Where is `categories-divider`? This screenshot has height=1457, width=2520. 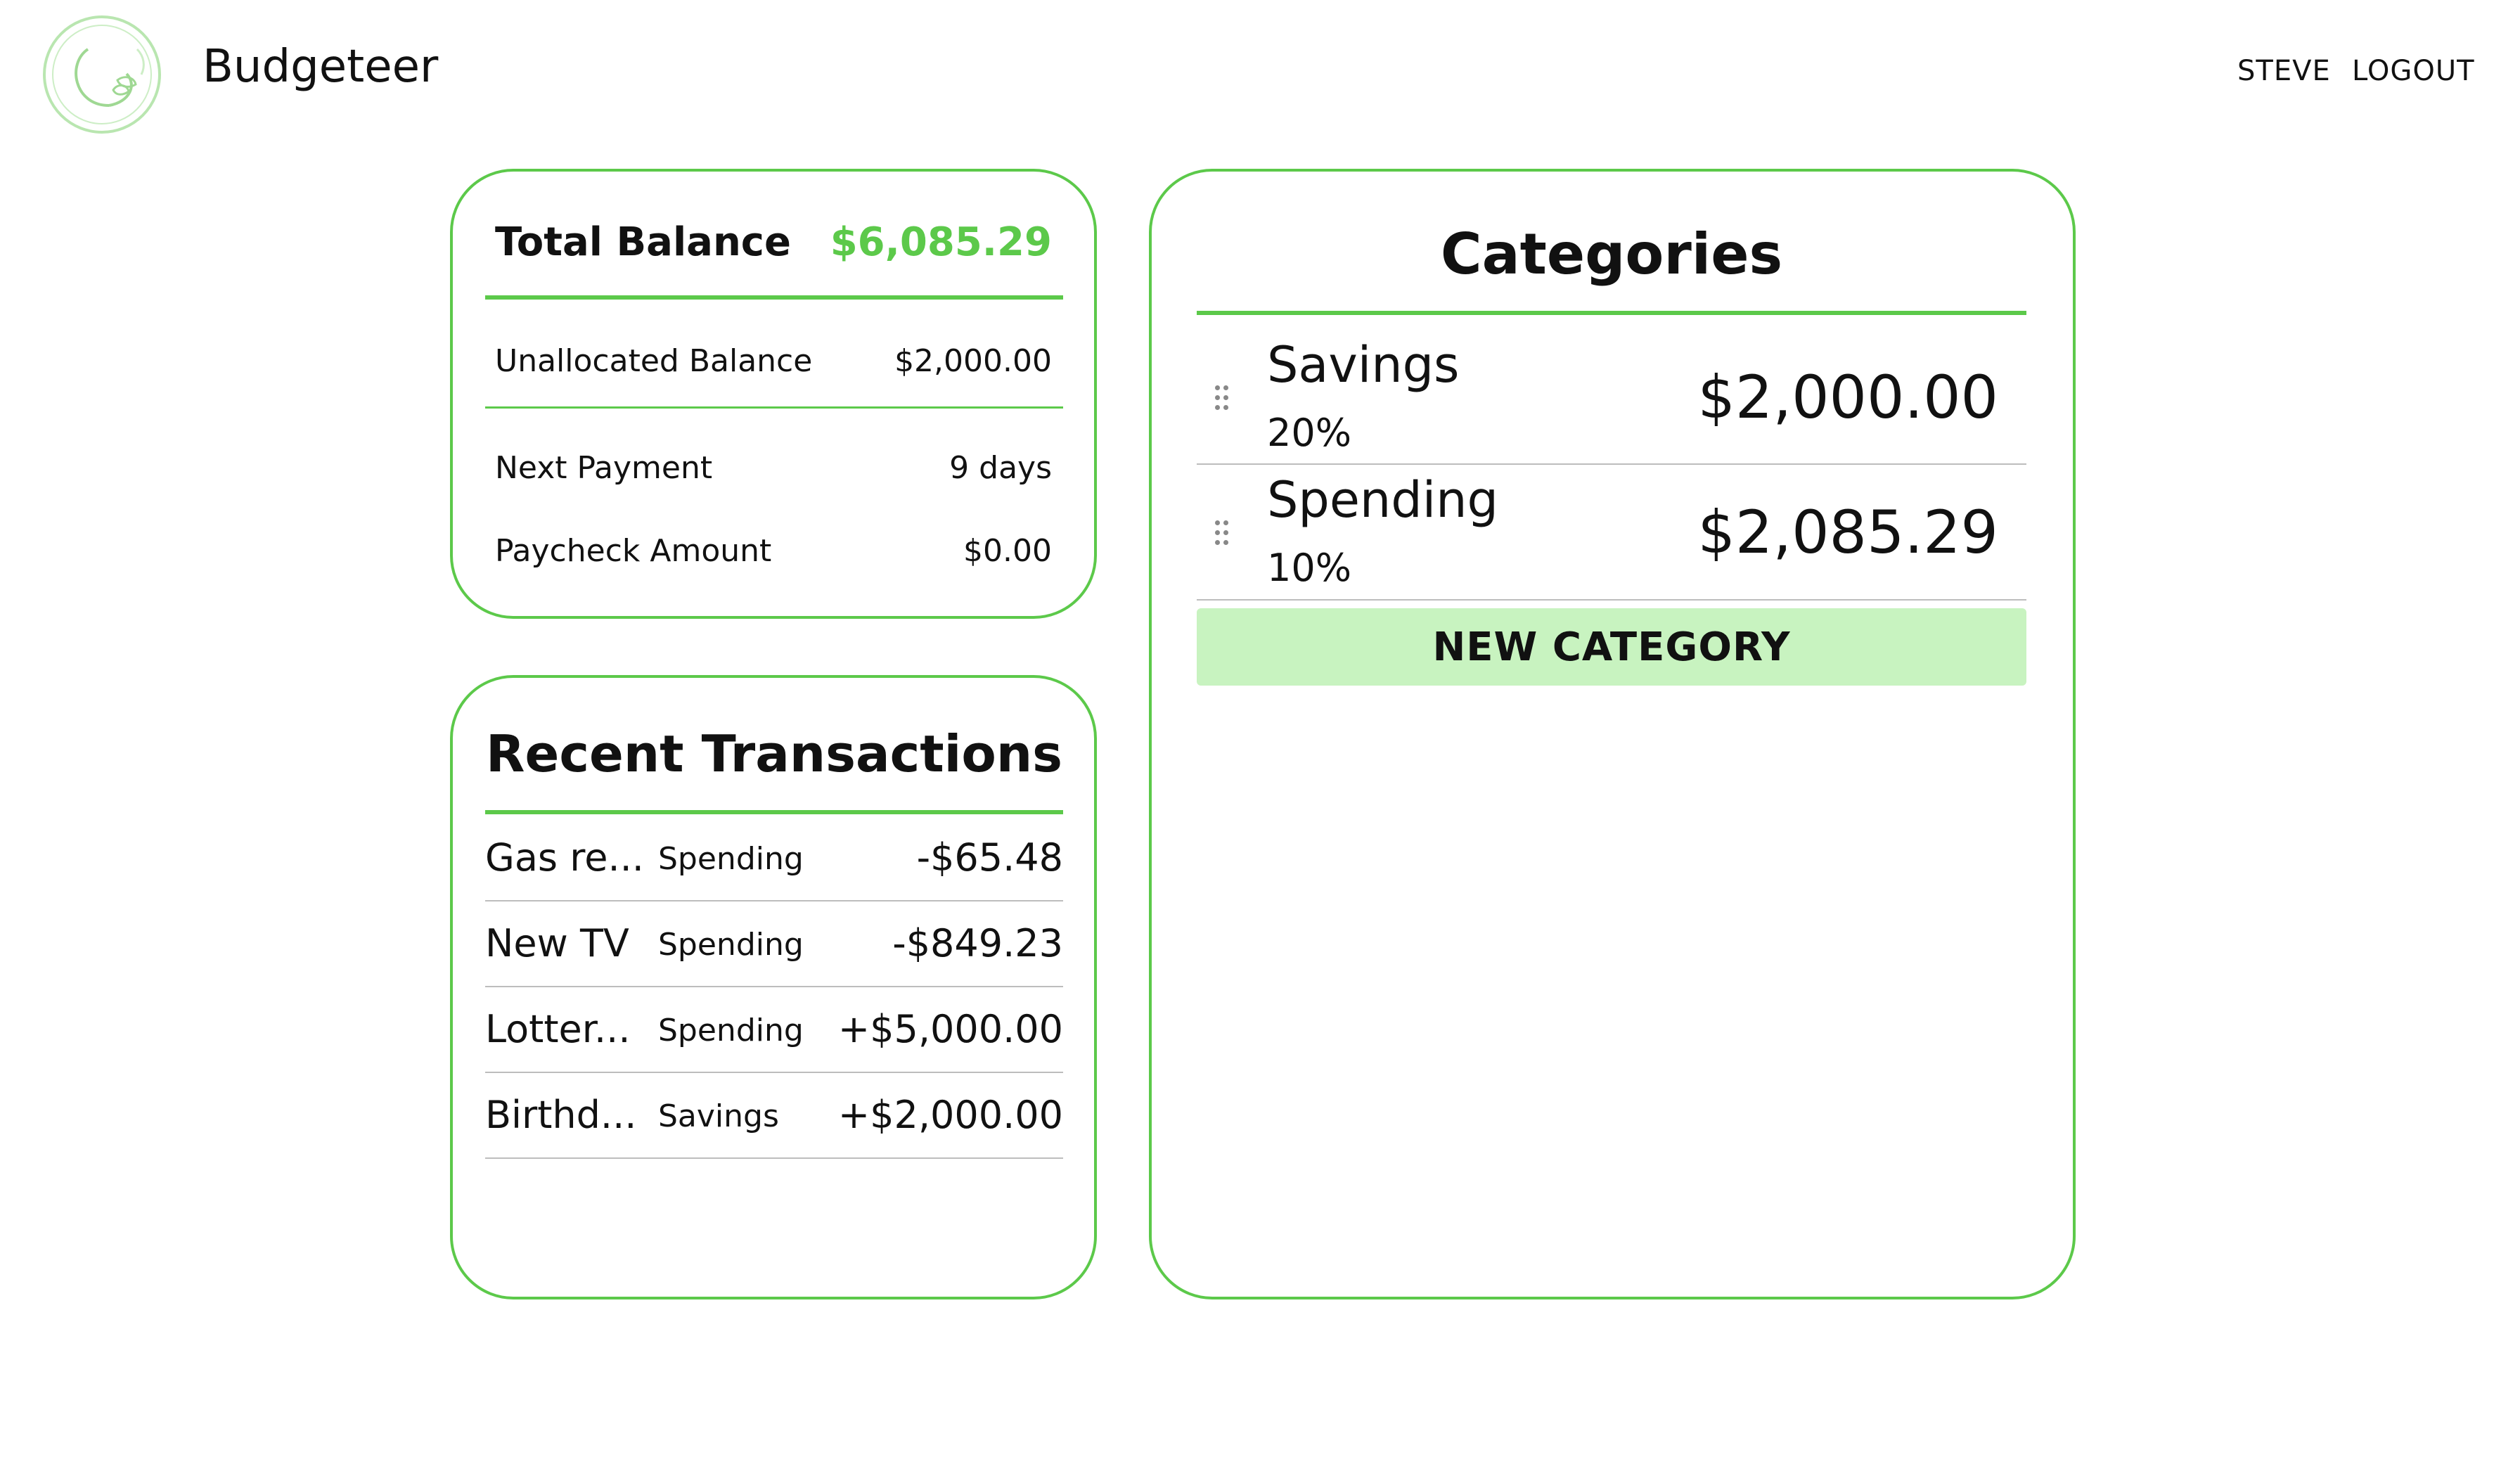 categories-divider is located at coordinates (1611, 313).